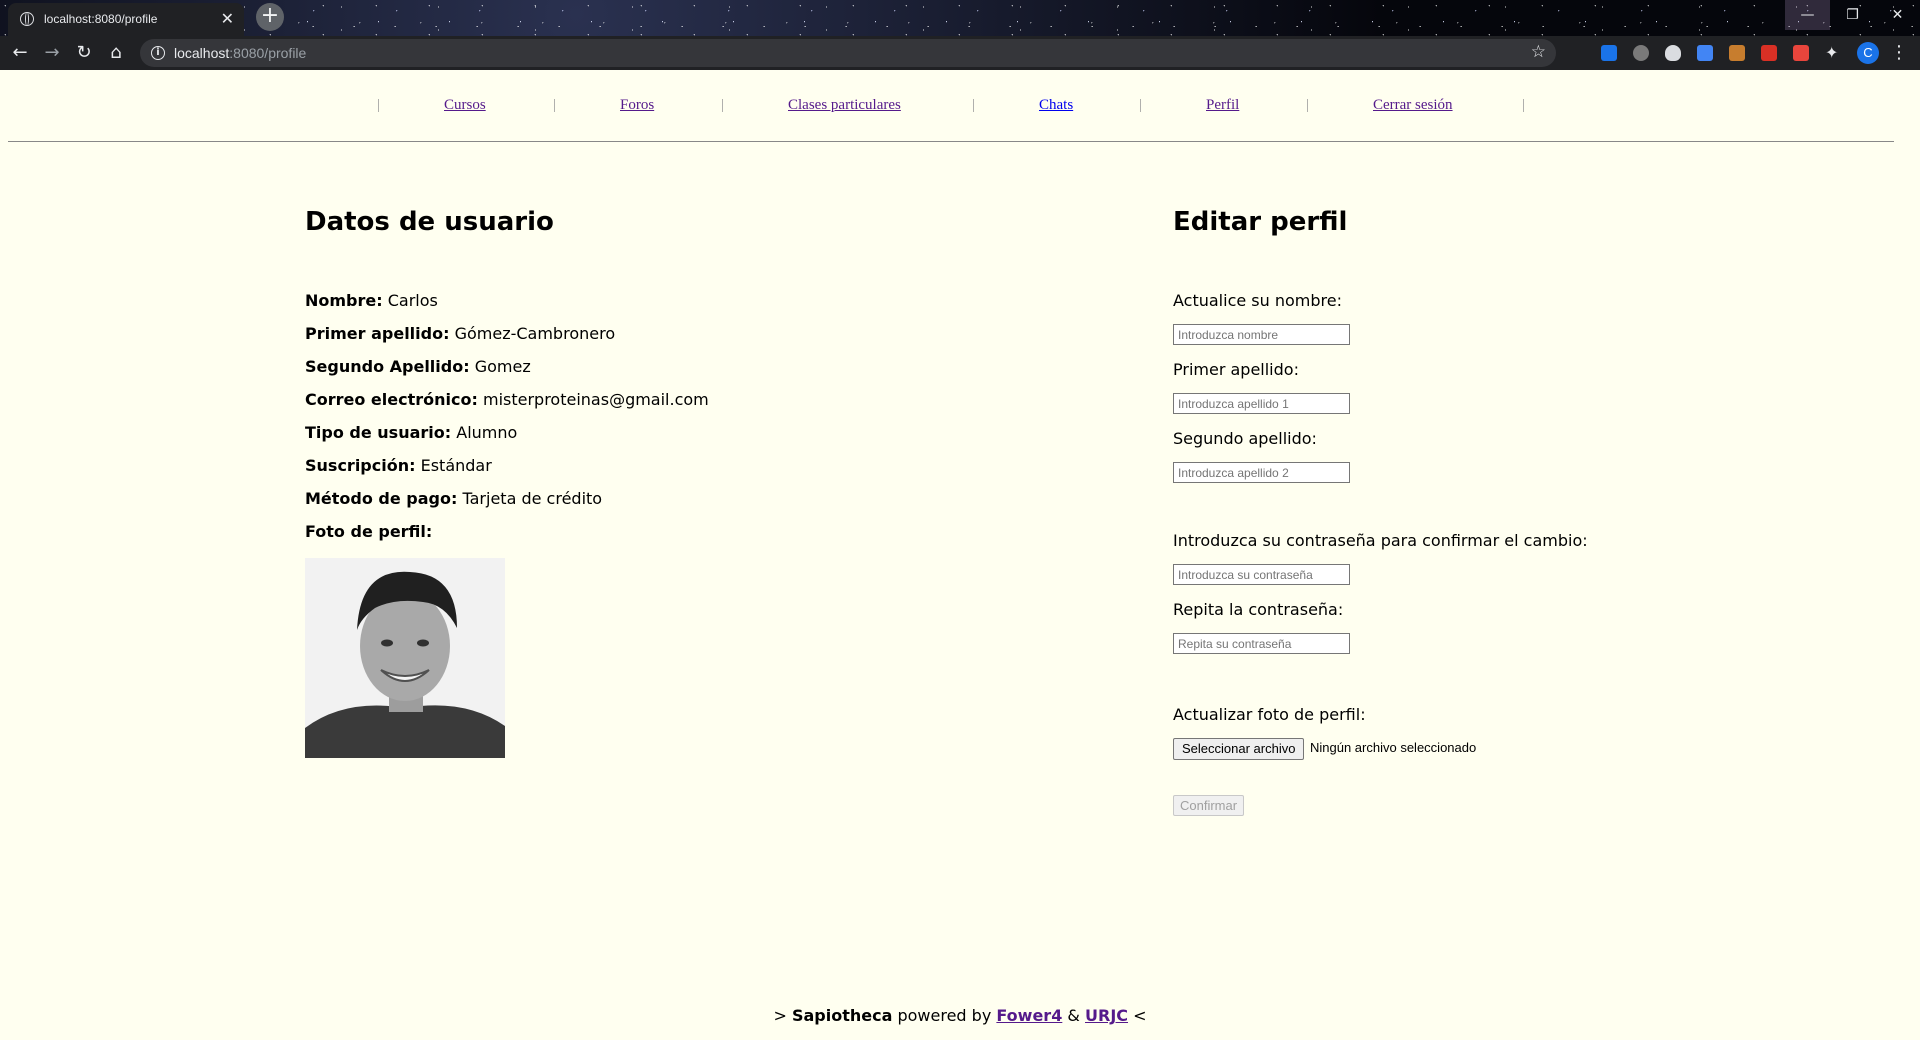  I want to click on field-metodo-pago: Método de pago: Tarjeta de crédito, so click(454, 498).